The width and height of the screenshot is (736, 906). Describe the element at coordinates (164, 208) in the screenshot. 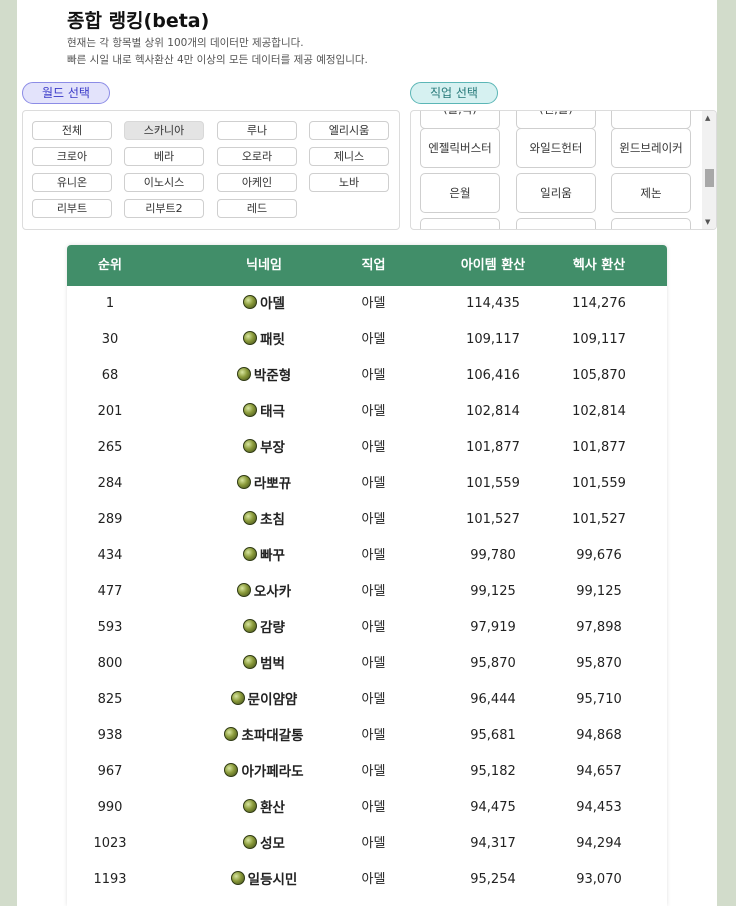

I see `world-button-reboot2: 리부트2` at that location.